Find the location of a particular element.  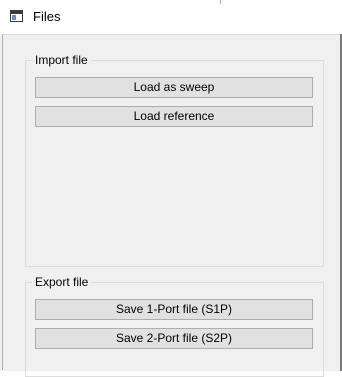

export-file-group-label: Export file is located at coordinates (62, 282).